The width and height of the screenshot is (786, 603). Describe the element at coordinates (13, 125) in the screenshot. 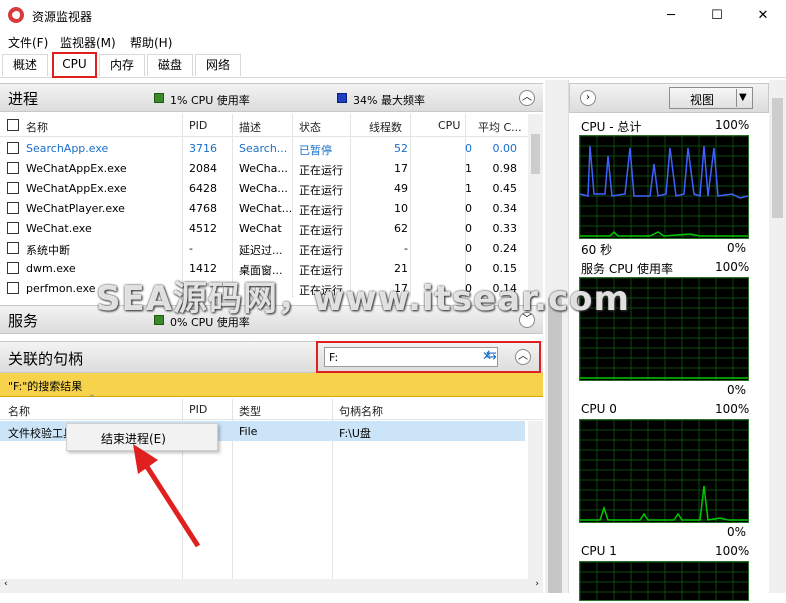

I see `select-all-checkbox` at that location.